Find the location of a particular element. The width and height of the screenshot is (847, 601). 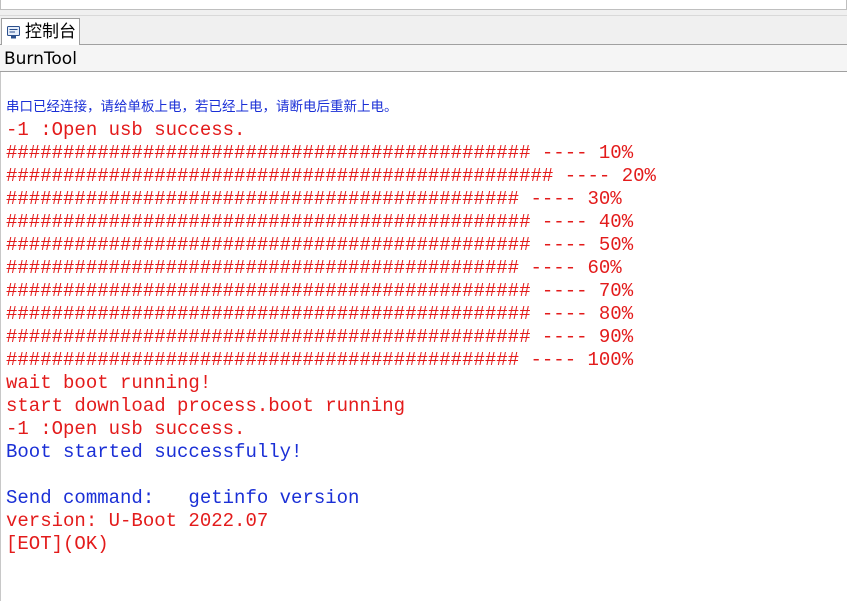

top-panel-edge is located at coordinates (423, 5).